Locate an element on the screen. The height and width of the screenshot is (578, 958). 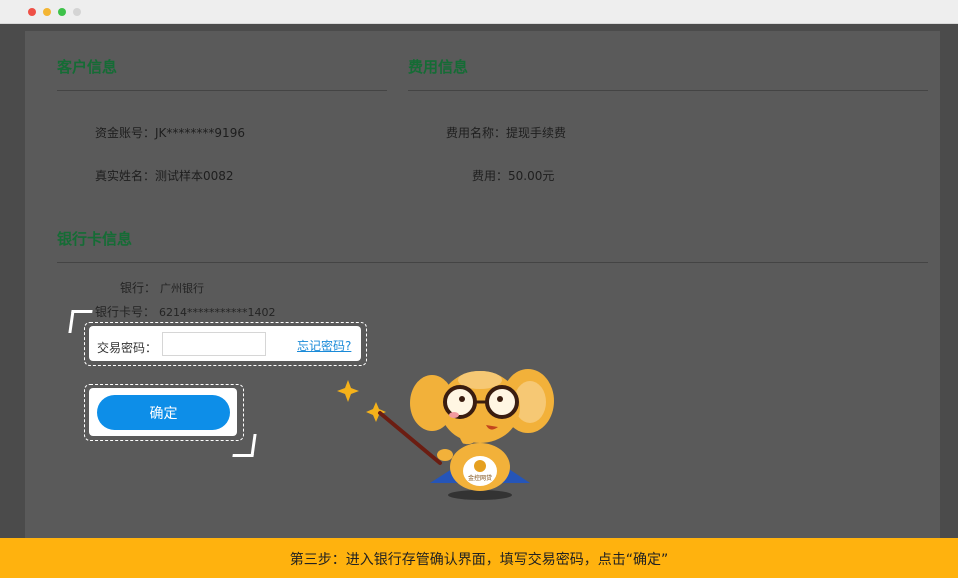
maximize-window-icon is located at coordinates (62, 12).